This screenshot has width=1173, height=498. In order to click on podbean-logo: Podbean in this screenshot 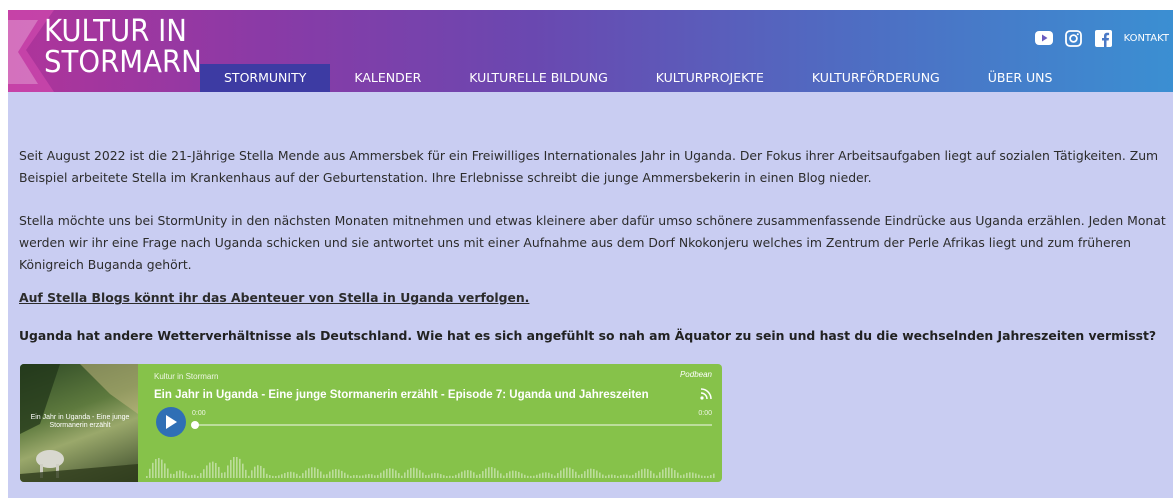, I will do `click(695, 374)`.